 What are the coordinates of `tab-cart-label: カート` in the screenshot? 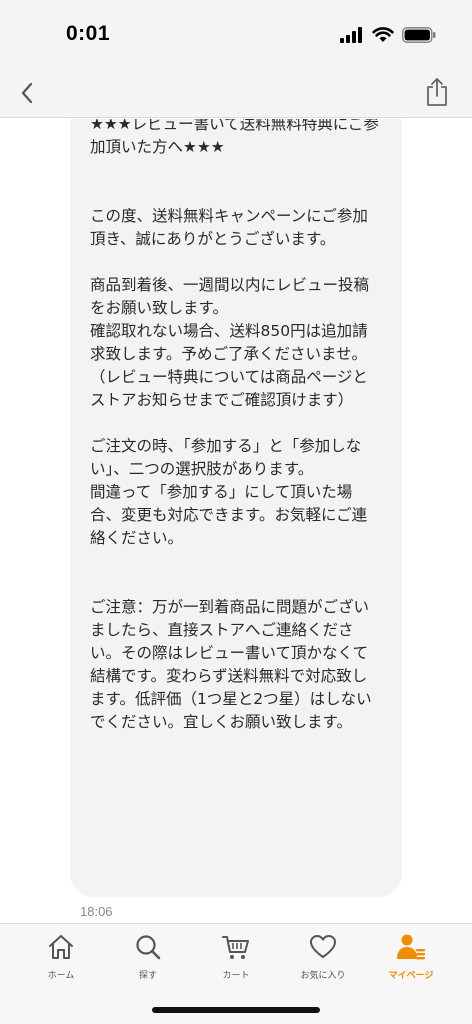 It's located at (236, 976).